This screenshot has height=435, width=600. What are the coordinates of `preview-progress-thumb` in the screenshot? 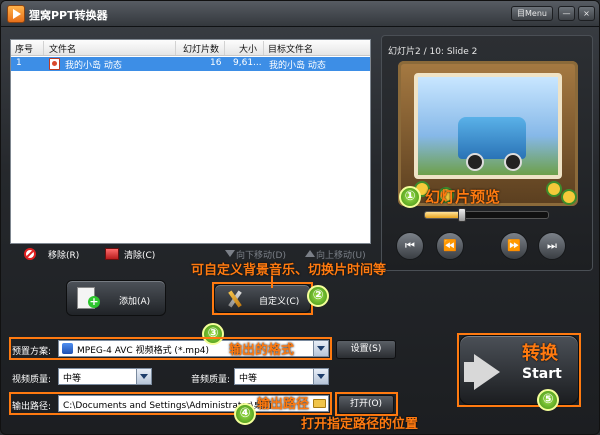 It's located at (461, 215).